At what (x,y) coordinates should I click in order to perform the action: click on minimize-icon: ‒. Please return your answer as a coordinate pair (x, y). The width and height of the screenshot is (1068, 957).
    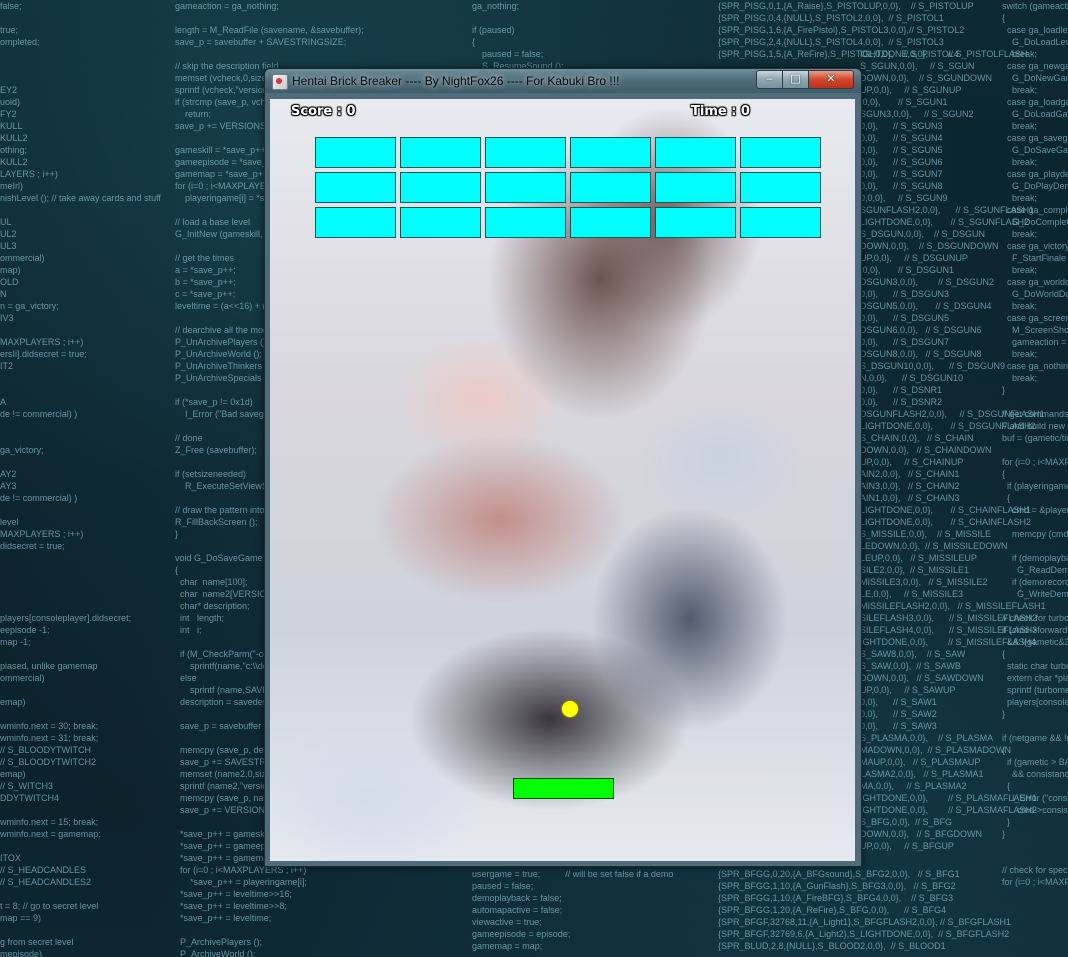
    Looking at the image, I should click on (769, 78).